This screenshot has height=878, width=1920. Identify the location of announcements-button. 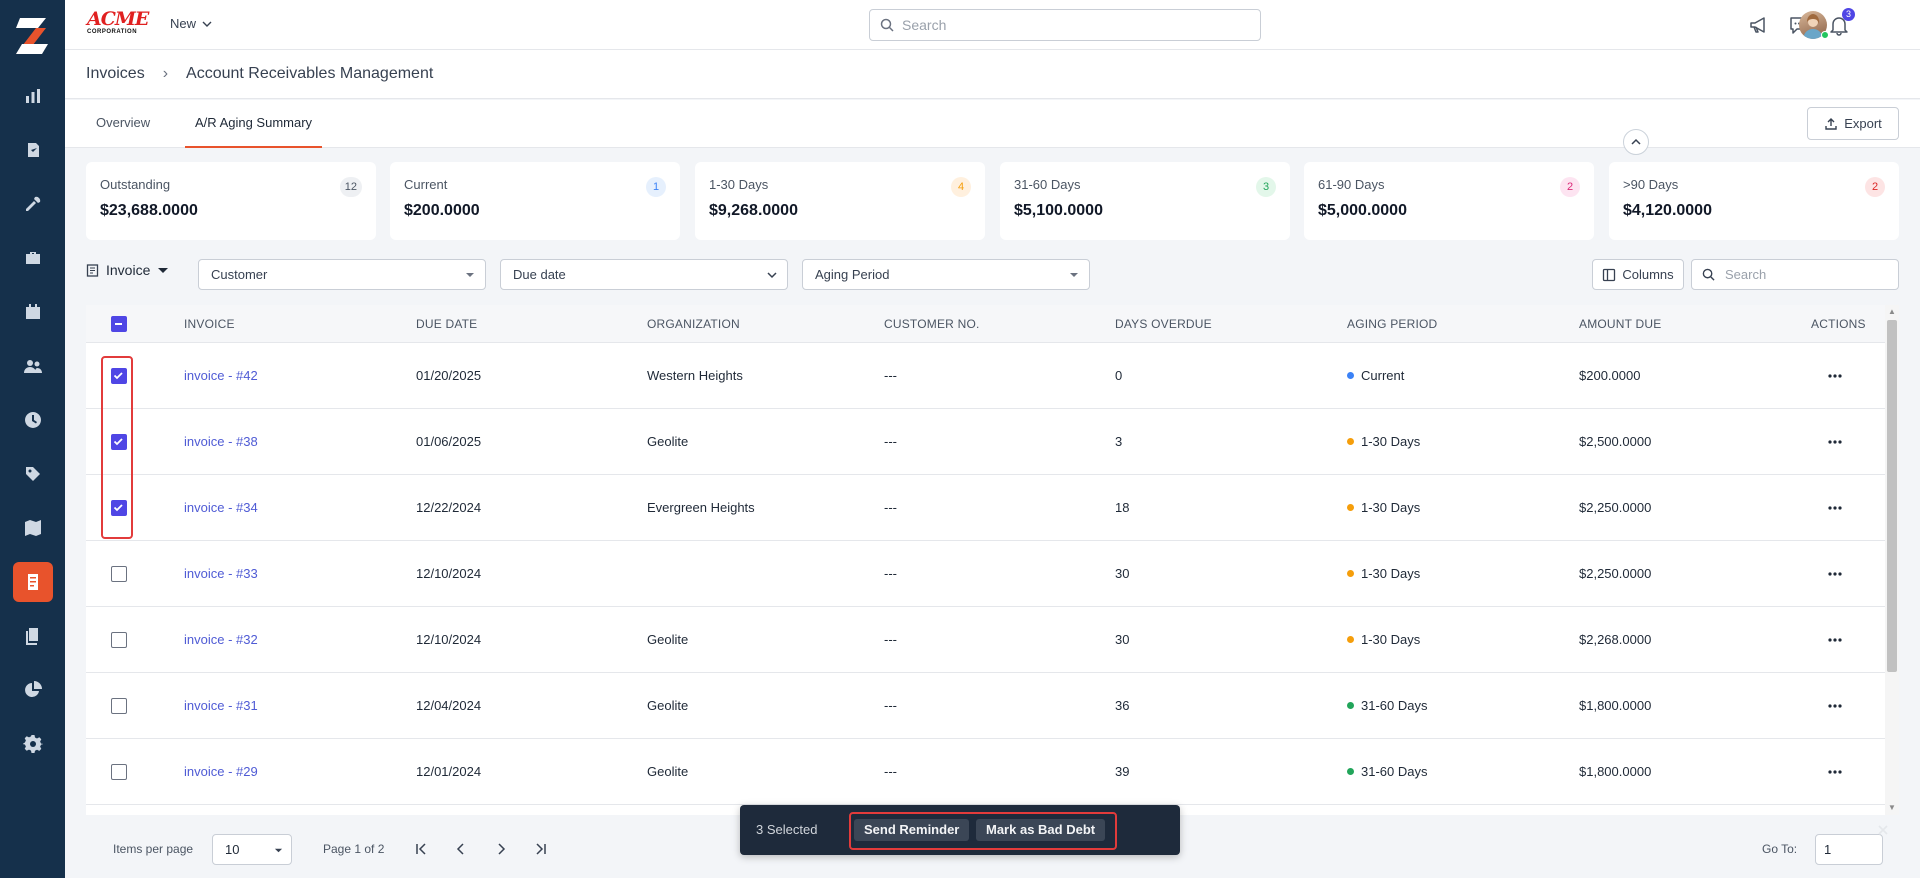
(1759, 25).